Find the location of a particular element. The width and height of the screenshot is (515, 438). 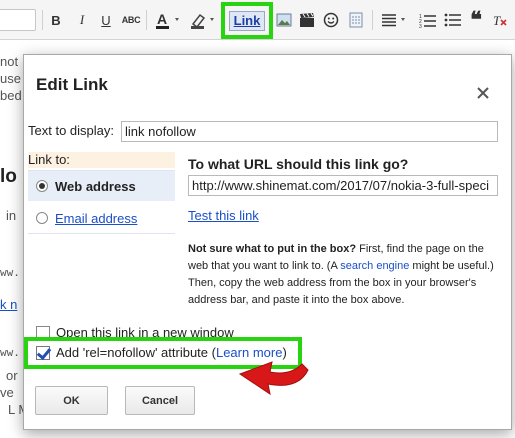

search-engine-link: search engine is located at coordinates (374, 266).